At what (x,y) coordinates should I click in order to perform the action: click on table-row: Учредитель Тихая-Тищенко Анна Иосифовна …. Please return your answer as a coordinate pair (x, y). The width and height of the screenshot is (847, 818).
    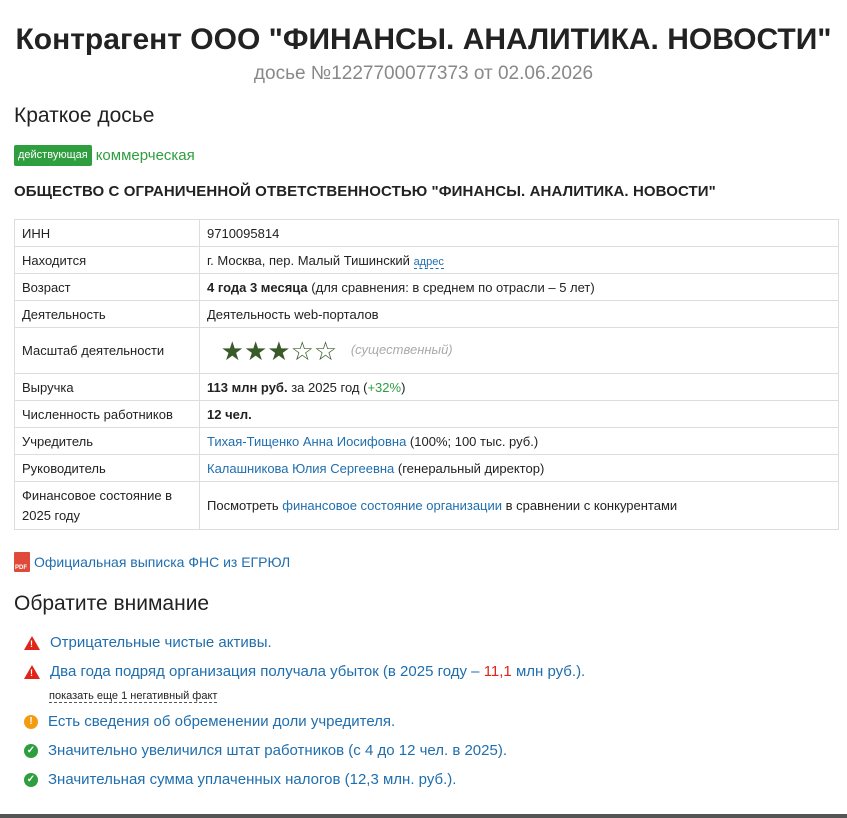
    Looking at the image, I should click on (426, 441).